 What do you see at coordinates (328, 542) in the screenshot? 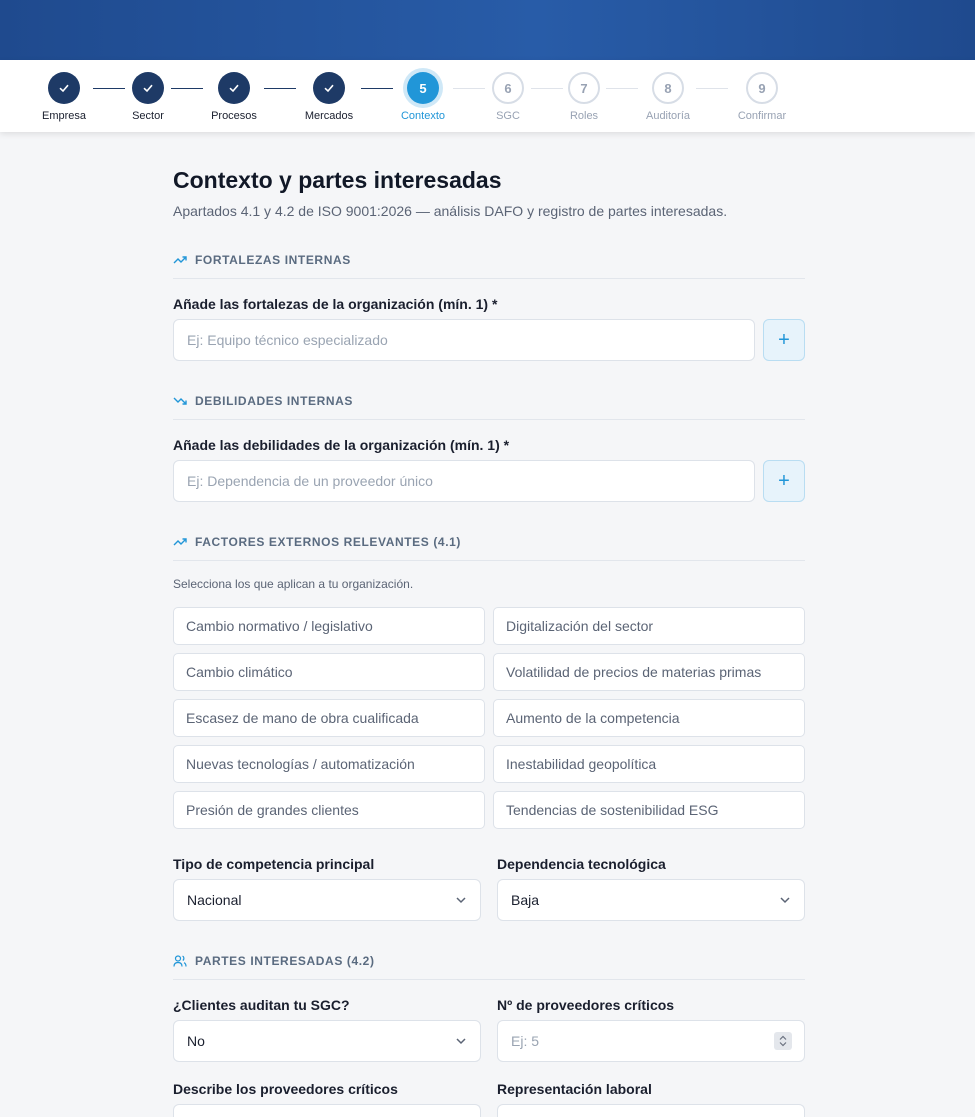
I see `section-title: FACTORES EXTERNOS RELEVANTES (4.1)` at bounding box center [328, 542].